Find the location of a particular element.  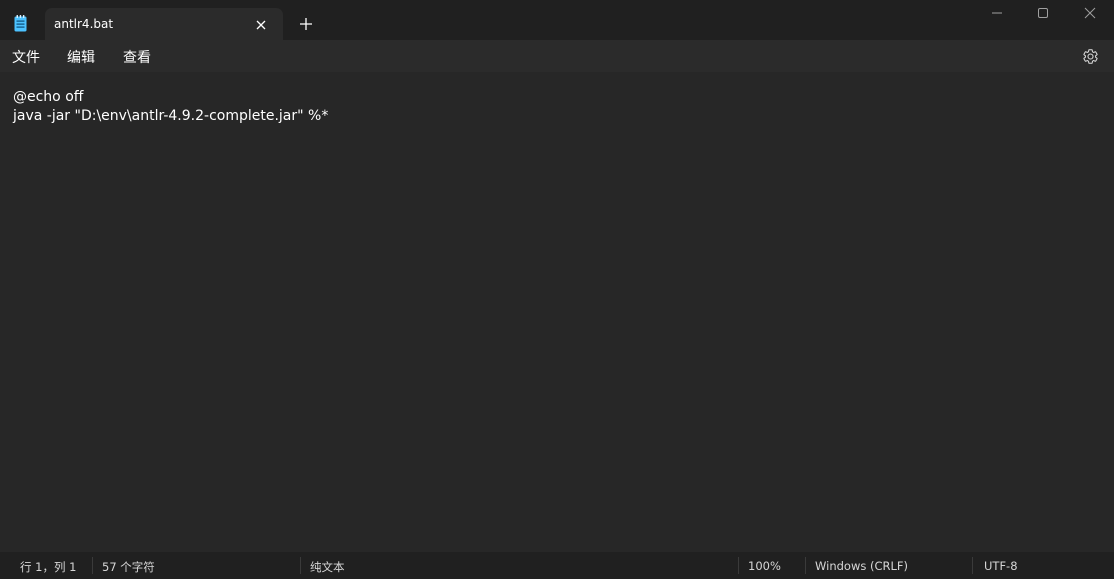

character-count: 57 个字符 is located at coordinates (128, 567).